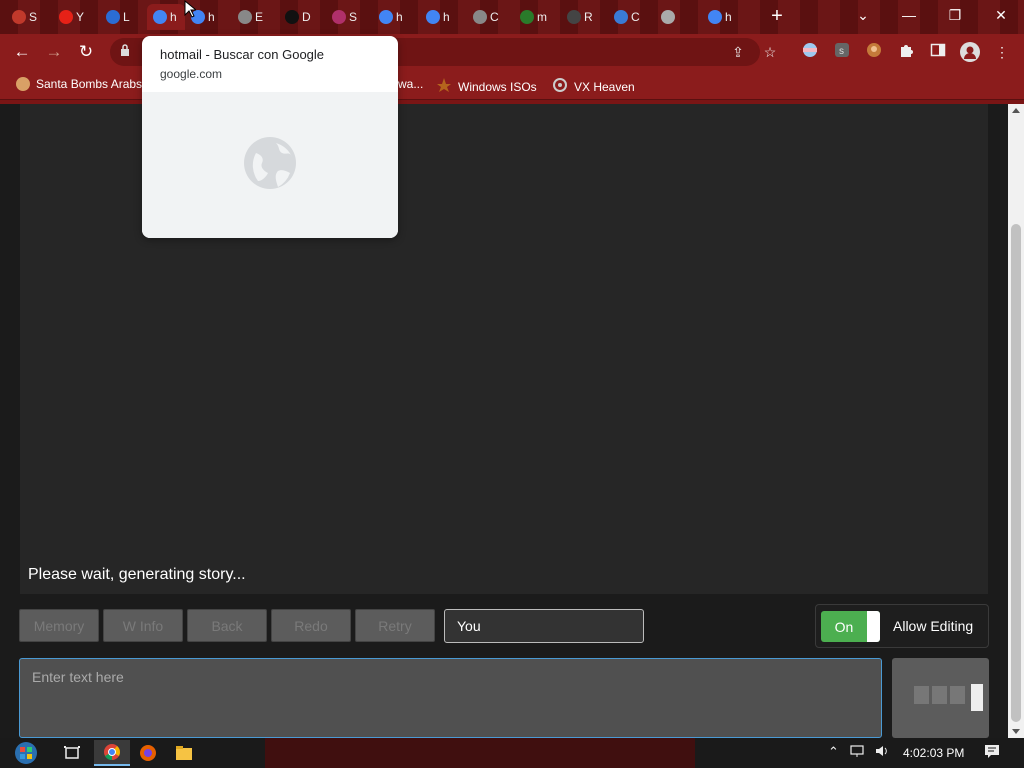  I want to click on retry-button: Retry, so click(395, 625).